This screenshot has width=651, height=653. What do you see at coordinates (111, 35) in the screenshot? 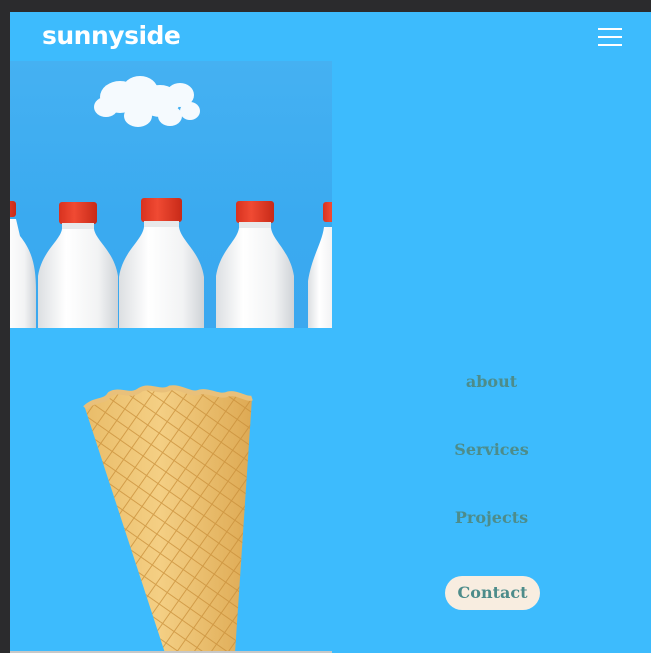
I see `site-logo: sunnyside` at bounding box center [111, 35].